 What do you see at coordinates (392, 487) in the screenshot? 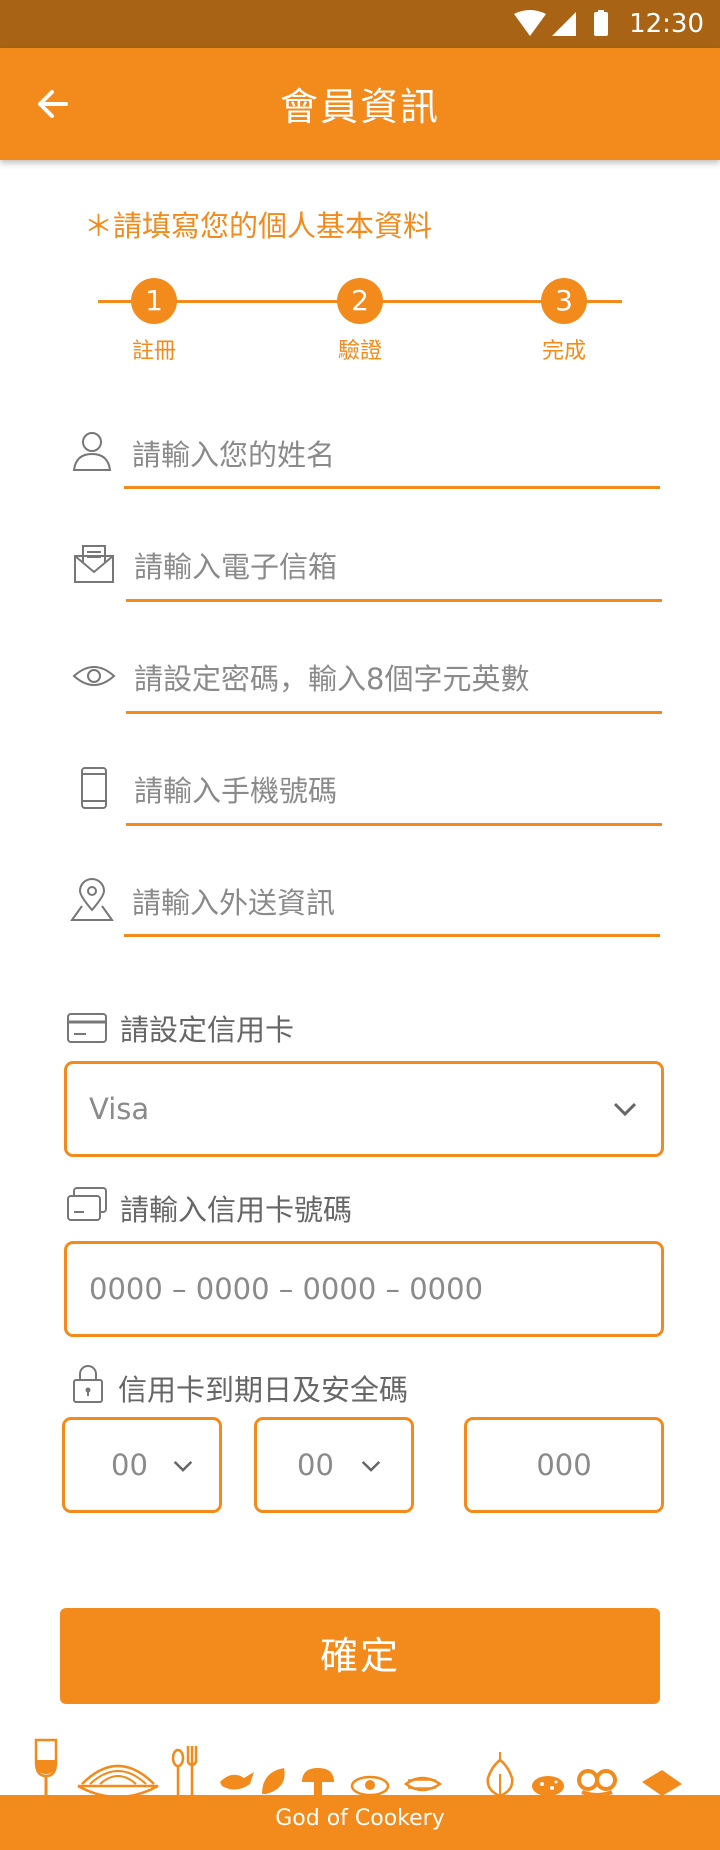
I see `name-underline` at bounding box center [392, 487].